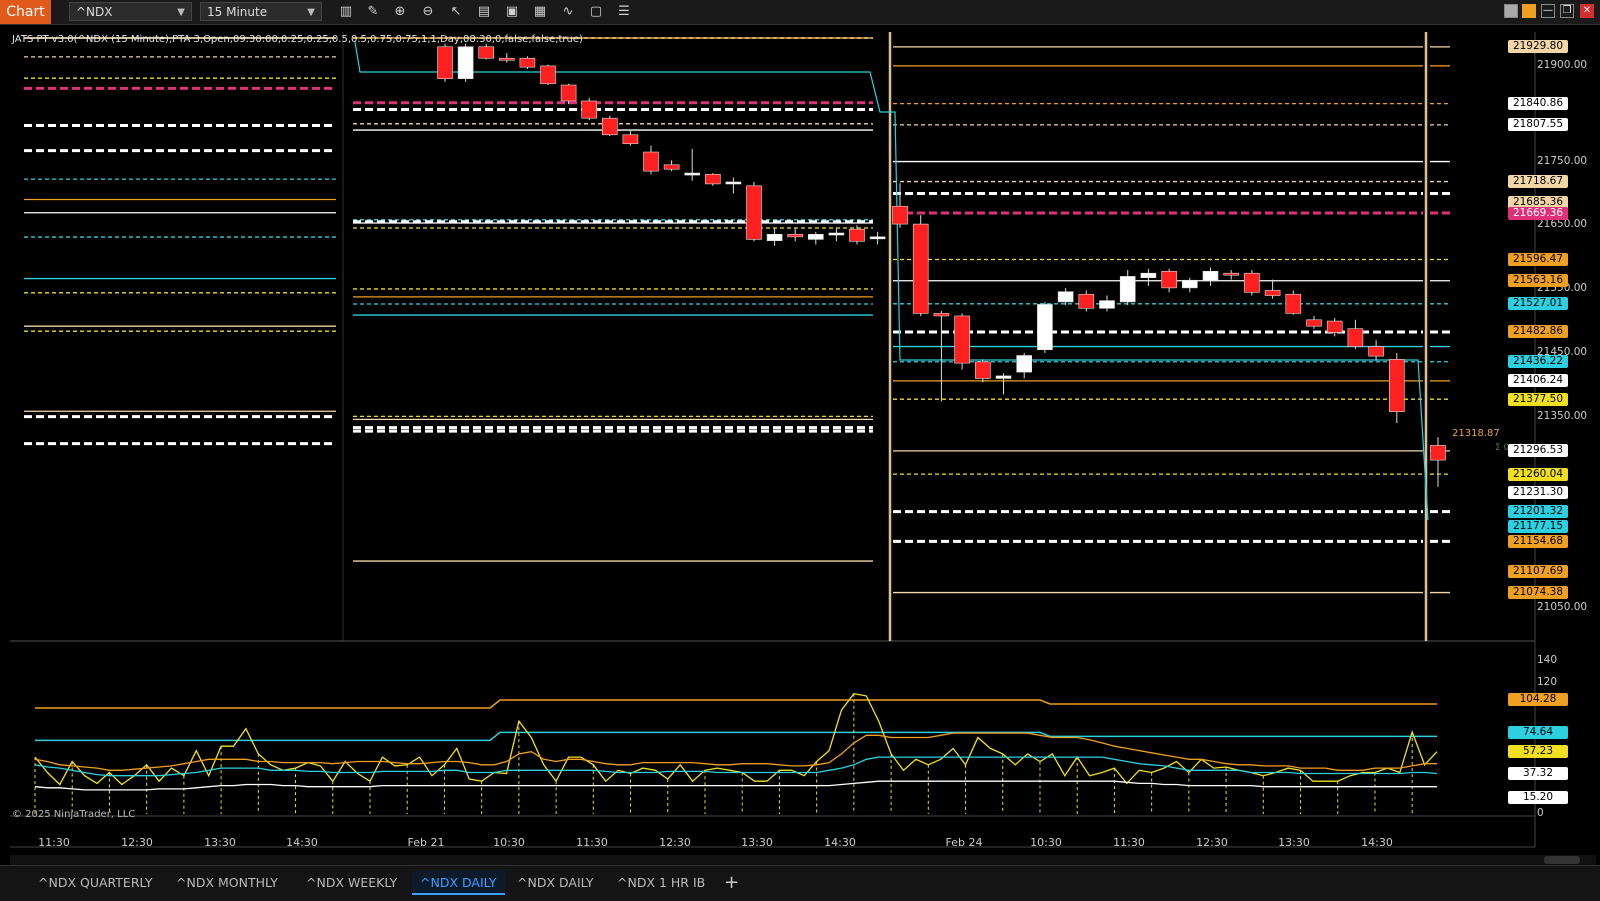  Describe the element at coordinates (1538, 182) in the screenshot. I see `price-level-badge: 21718.67` at that location.